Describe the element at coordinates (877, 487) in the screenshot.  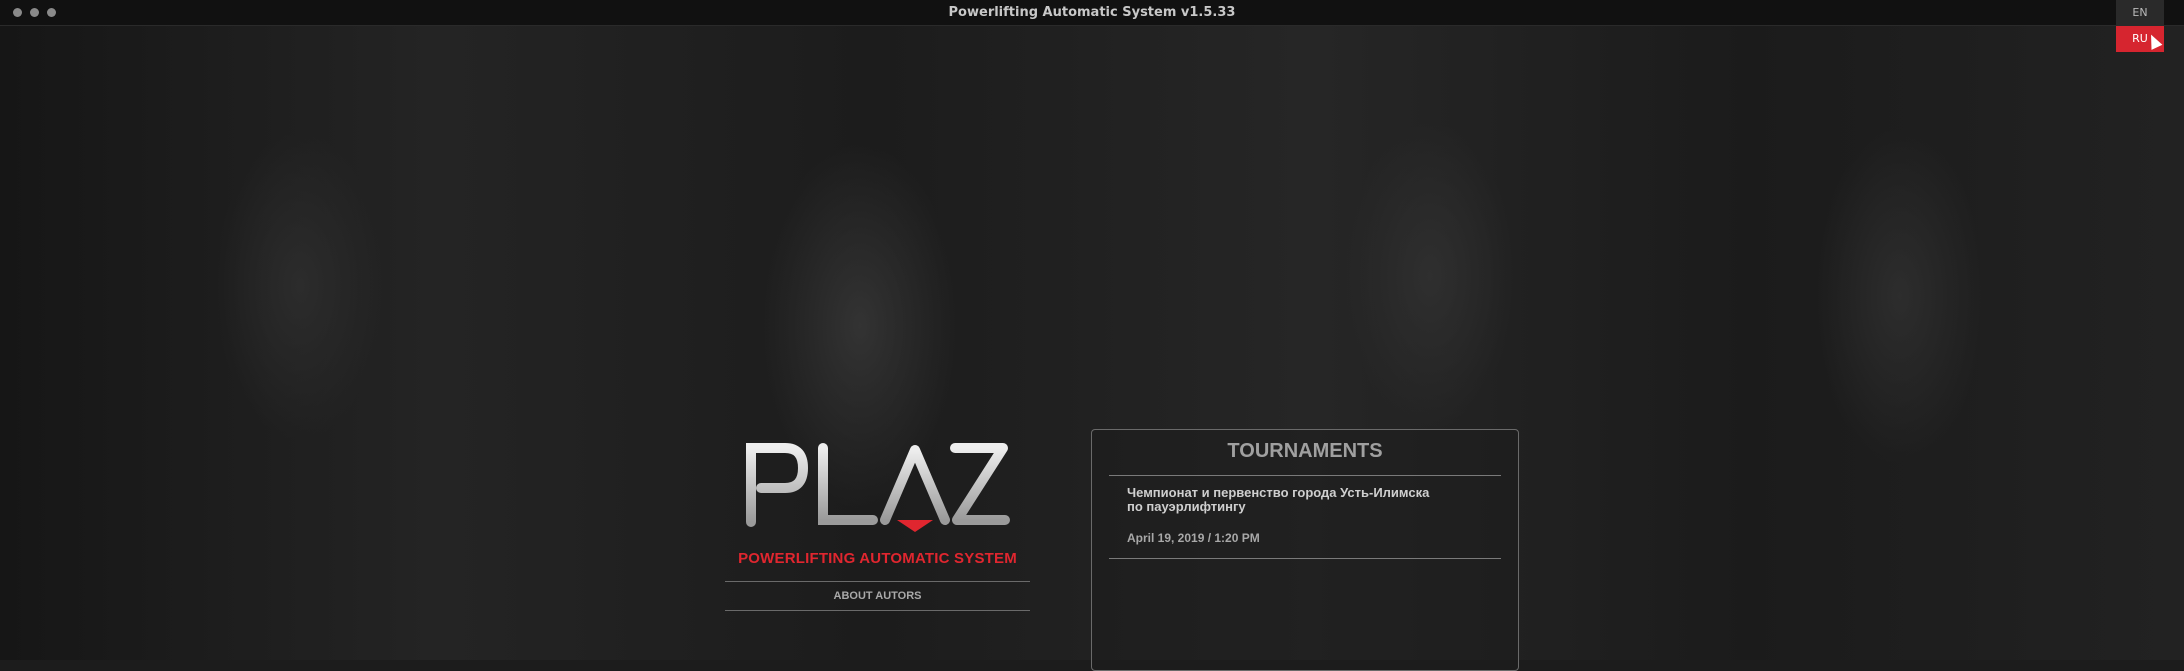
I see `plas-logo` at that location.